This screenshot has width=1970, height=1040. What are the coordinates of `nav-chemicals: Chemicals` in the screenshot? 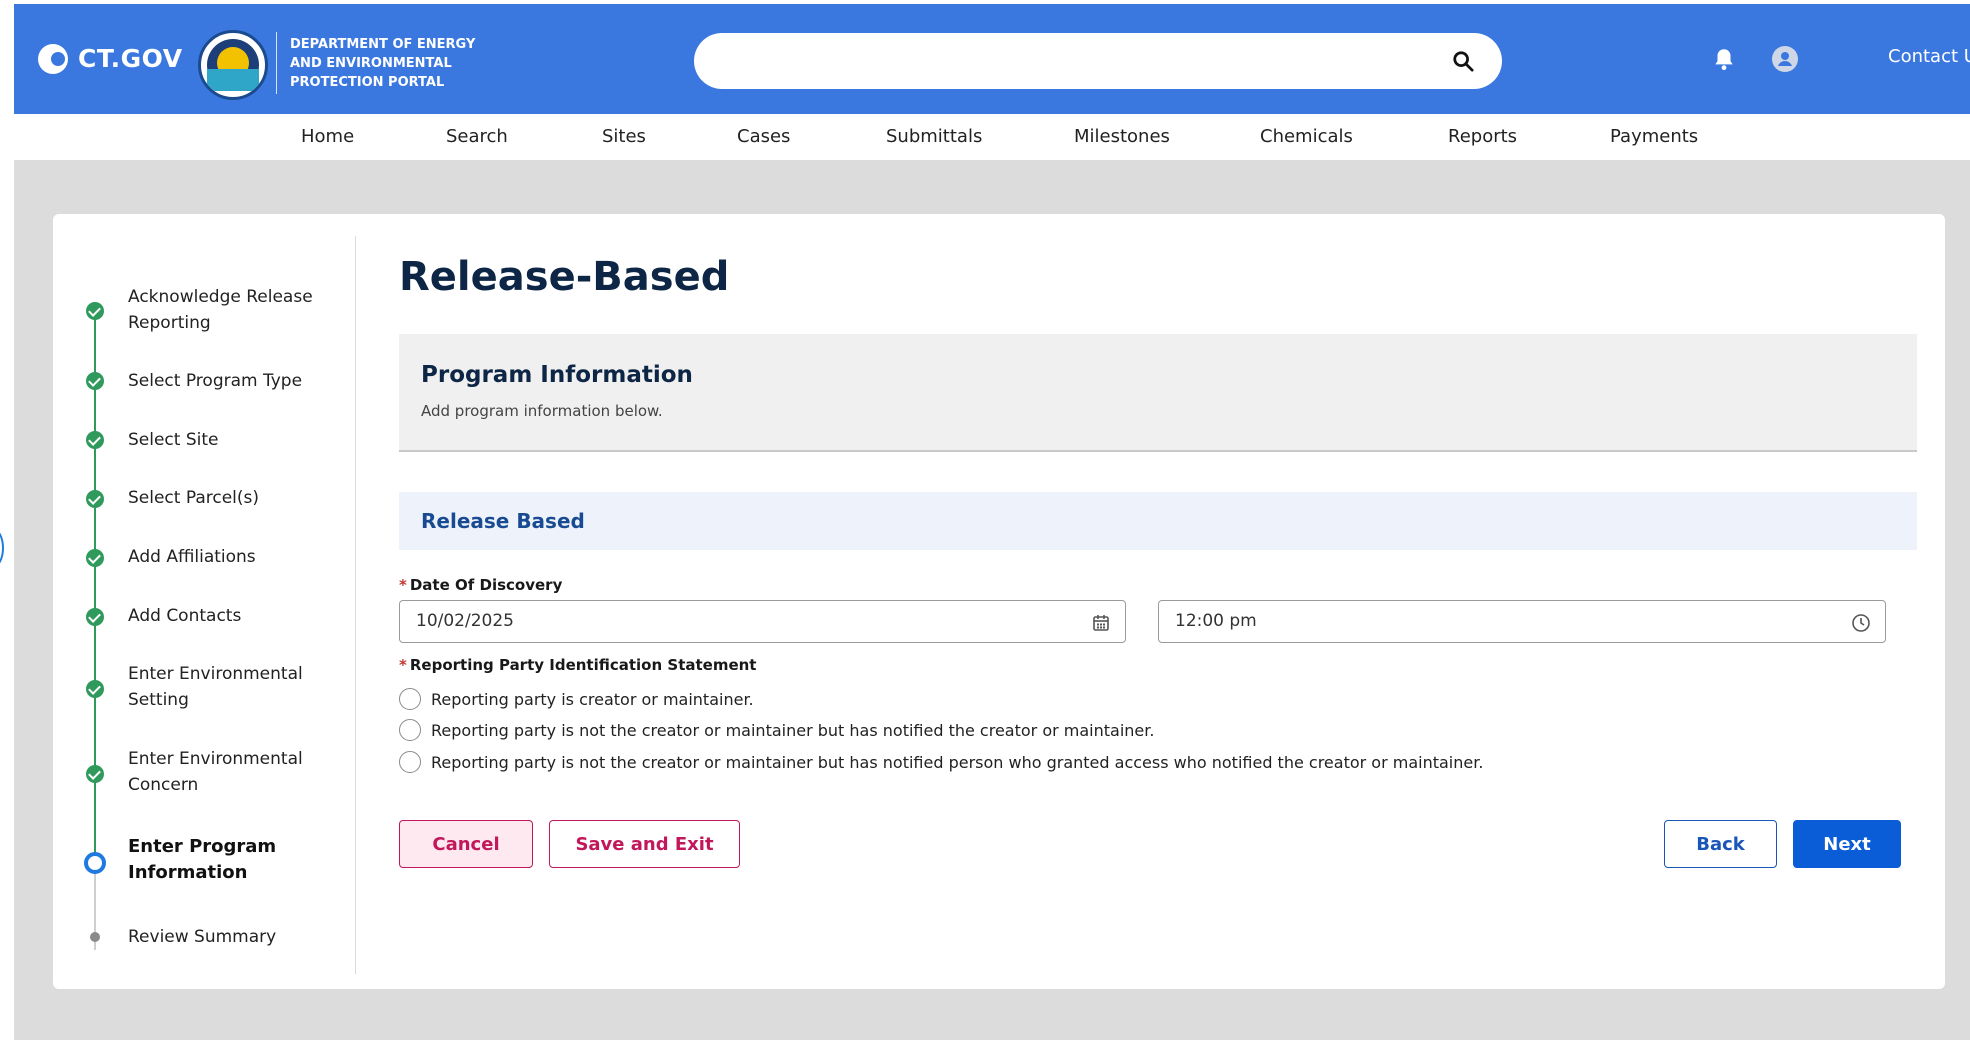 It's located at (1306, 136).